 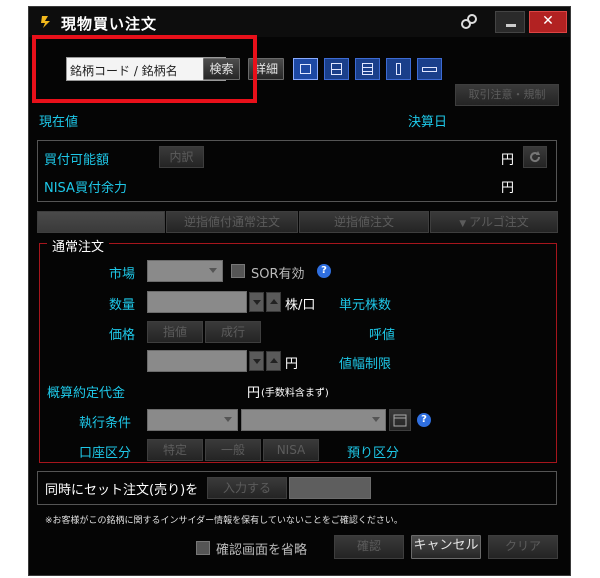 I want to click on layout-split-3-button, so click(x=367, y=69).